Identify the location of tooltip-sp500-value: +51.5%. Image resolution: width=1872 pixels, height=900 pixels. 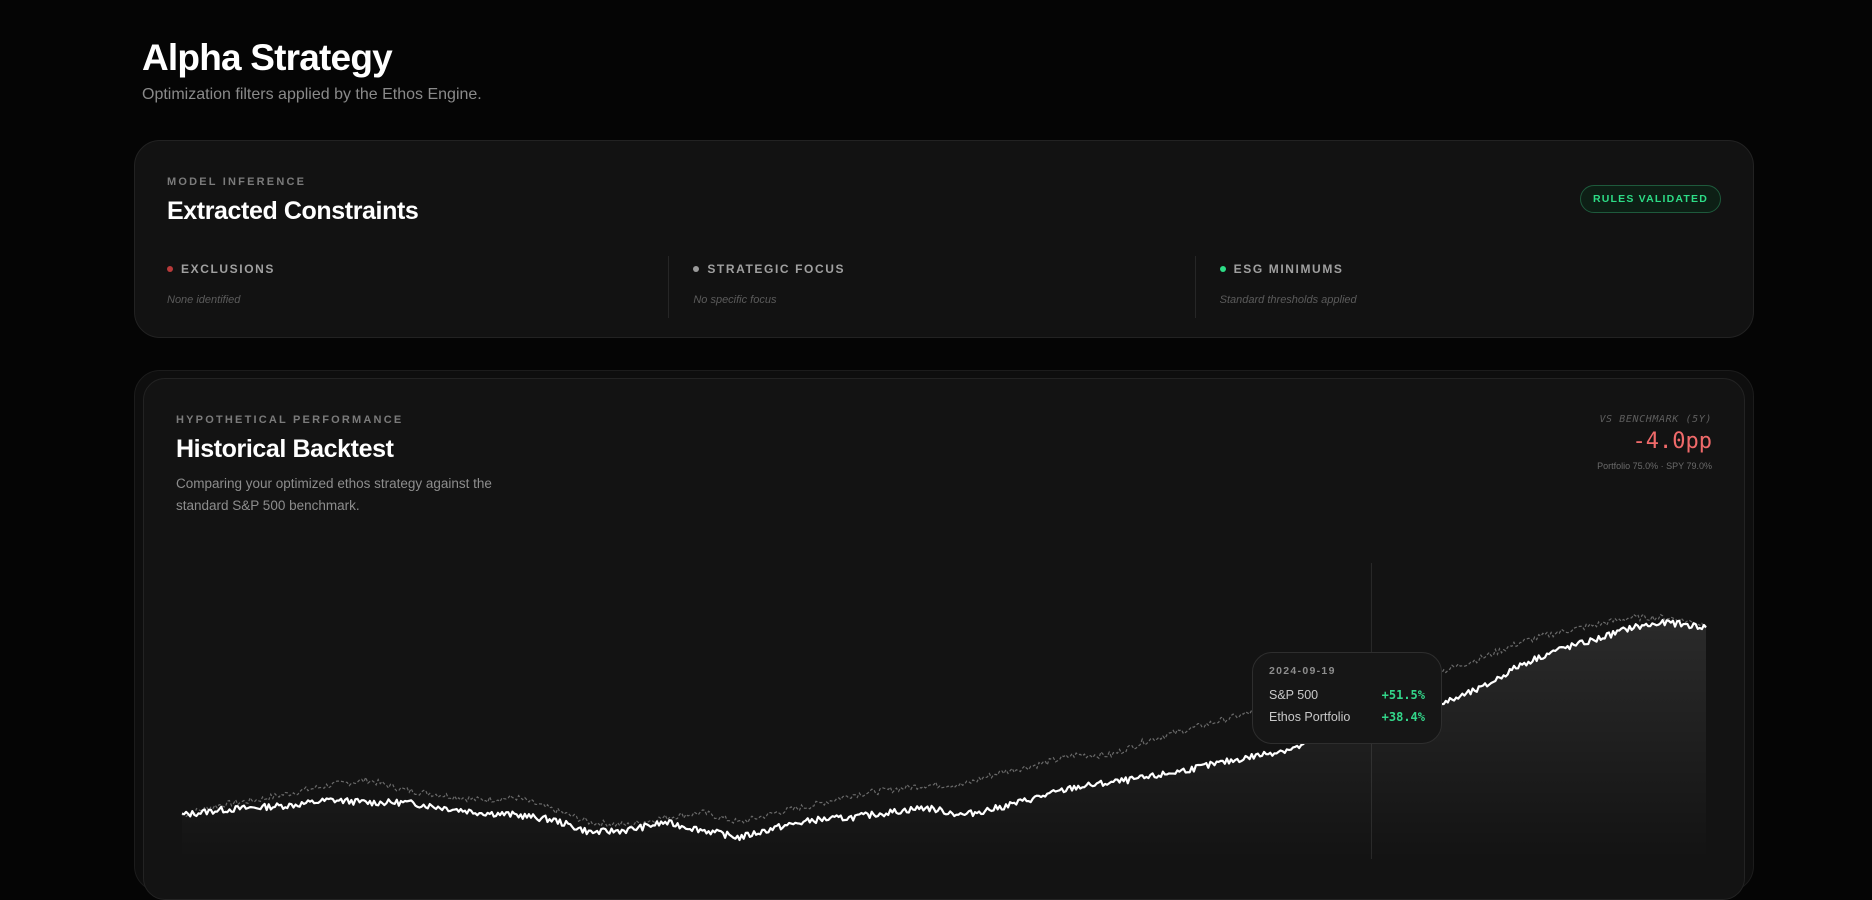
(1403, 695).